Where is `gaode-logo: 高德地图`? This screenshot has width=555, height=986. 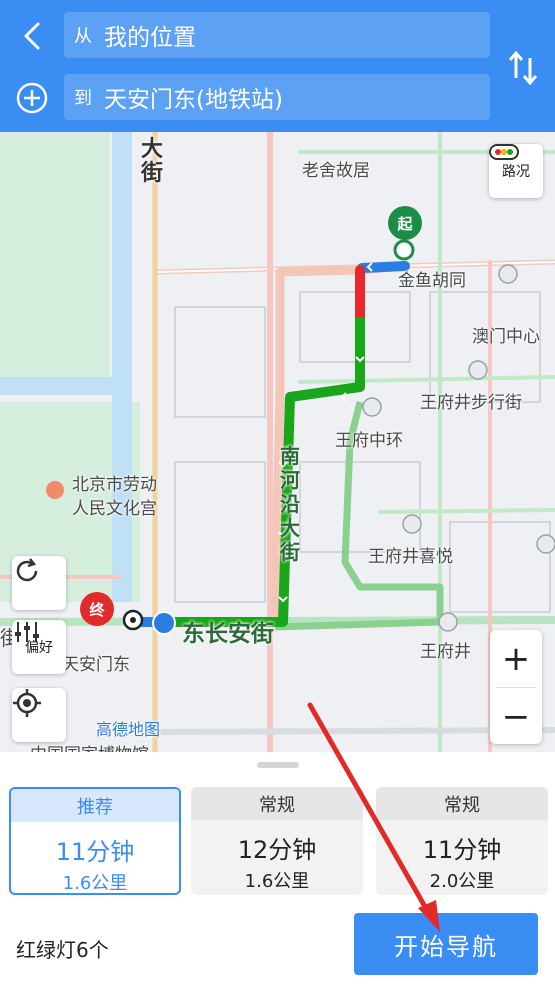
gaode-logo: 高德地图 is located at coordinates (128, 729).